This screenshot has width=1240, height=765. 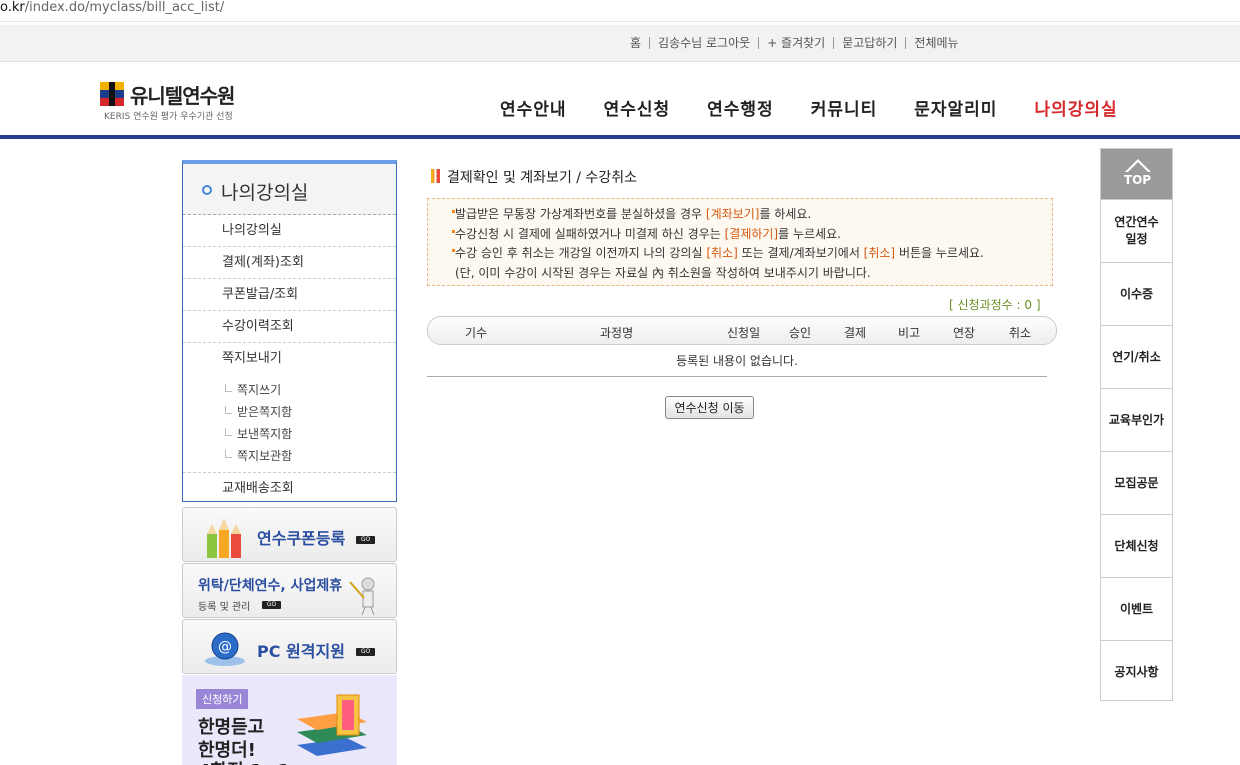 I want to click on col-approval: 승인, so click(x=800, y=333).